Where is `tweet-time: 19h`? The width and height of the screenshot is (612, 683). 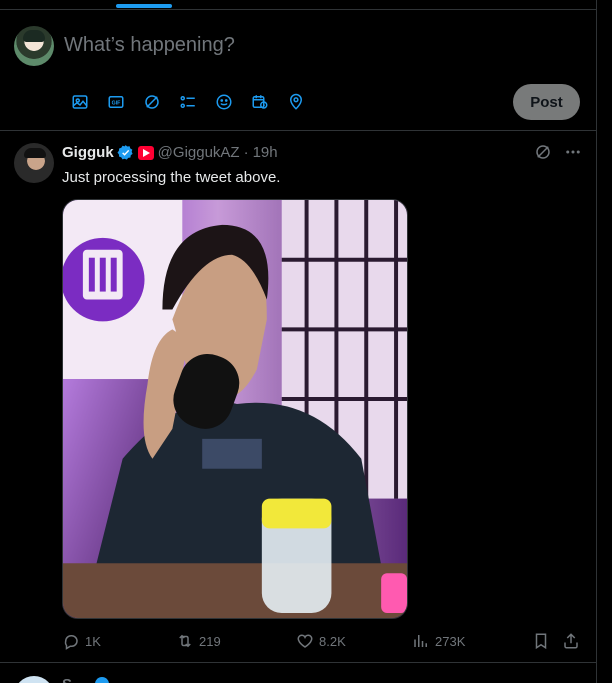
tweet-time: 19h is located at coordinates (265, 152).